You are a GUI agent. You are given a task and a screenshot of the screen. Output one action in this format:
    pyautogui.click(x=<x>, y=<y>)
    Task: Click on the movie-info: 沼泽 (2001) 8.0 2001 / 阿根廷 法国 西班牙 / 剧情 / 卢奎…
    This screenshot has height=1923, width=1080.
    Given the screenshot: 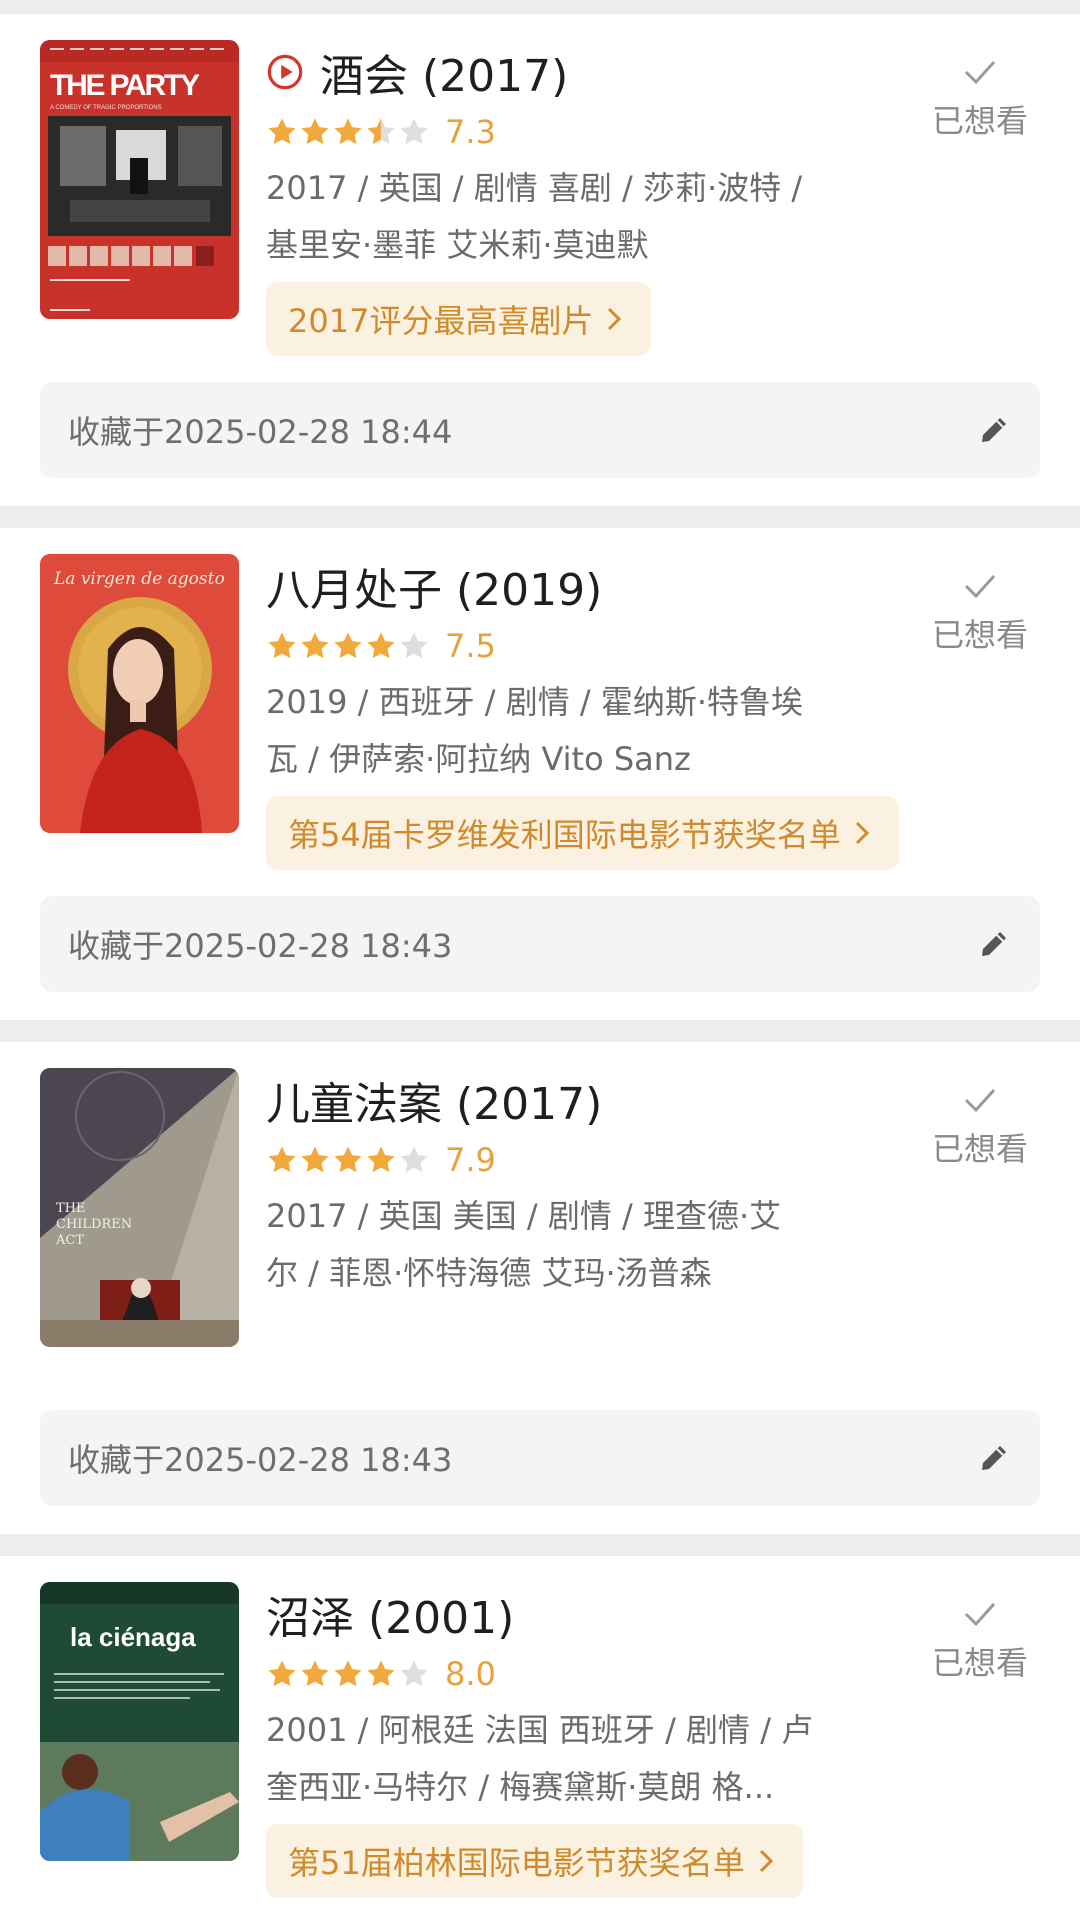 What is the action you would take?
    pyautogui.click(x=566, y=1699)
    